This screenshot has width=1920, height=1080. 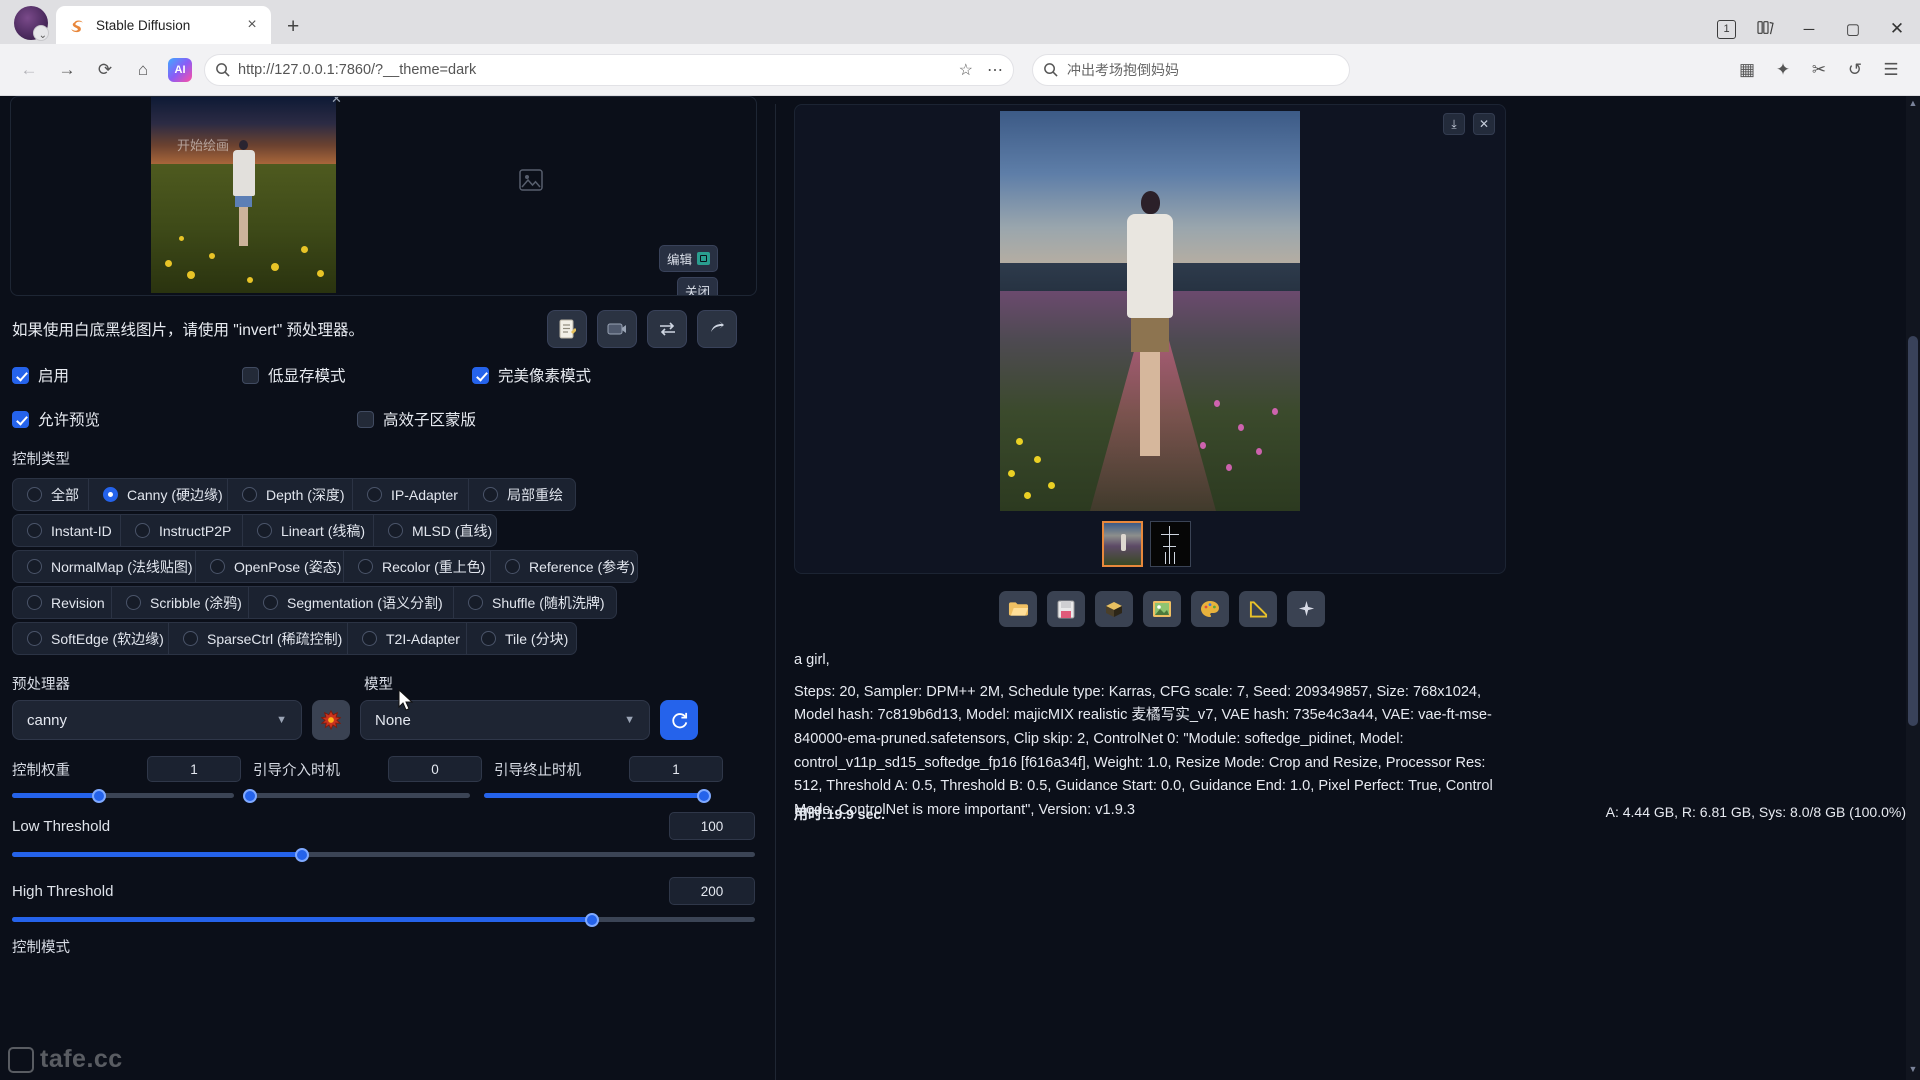 What do you see at coordinates (123, 795) in the screenshot?
I see `slider-track-weight` at bounding box center [123, 795].